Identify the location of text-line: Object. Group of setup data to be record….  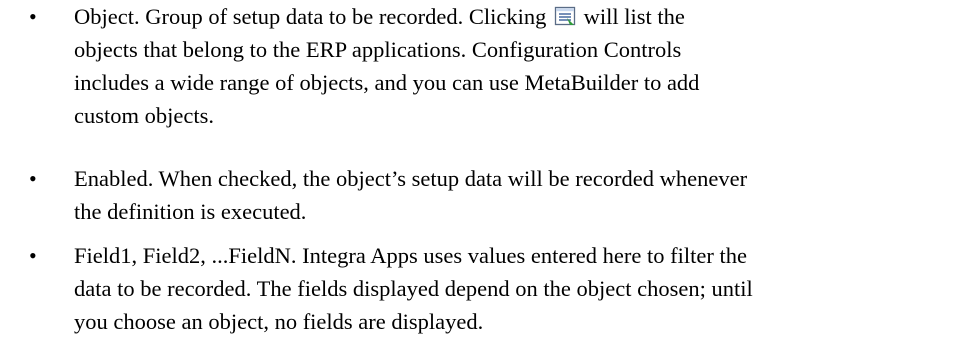
(379, 16).